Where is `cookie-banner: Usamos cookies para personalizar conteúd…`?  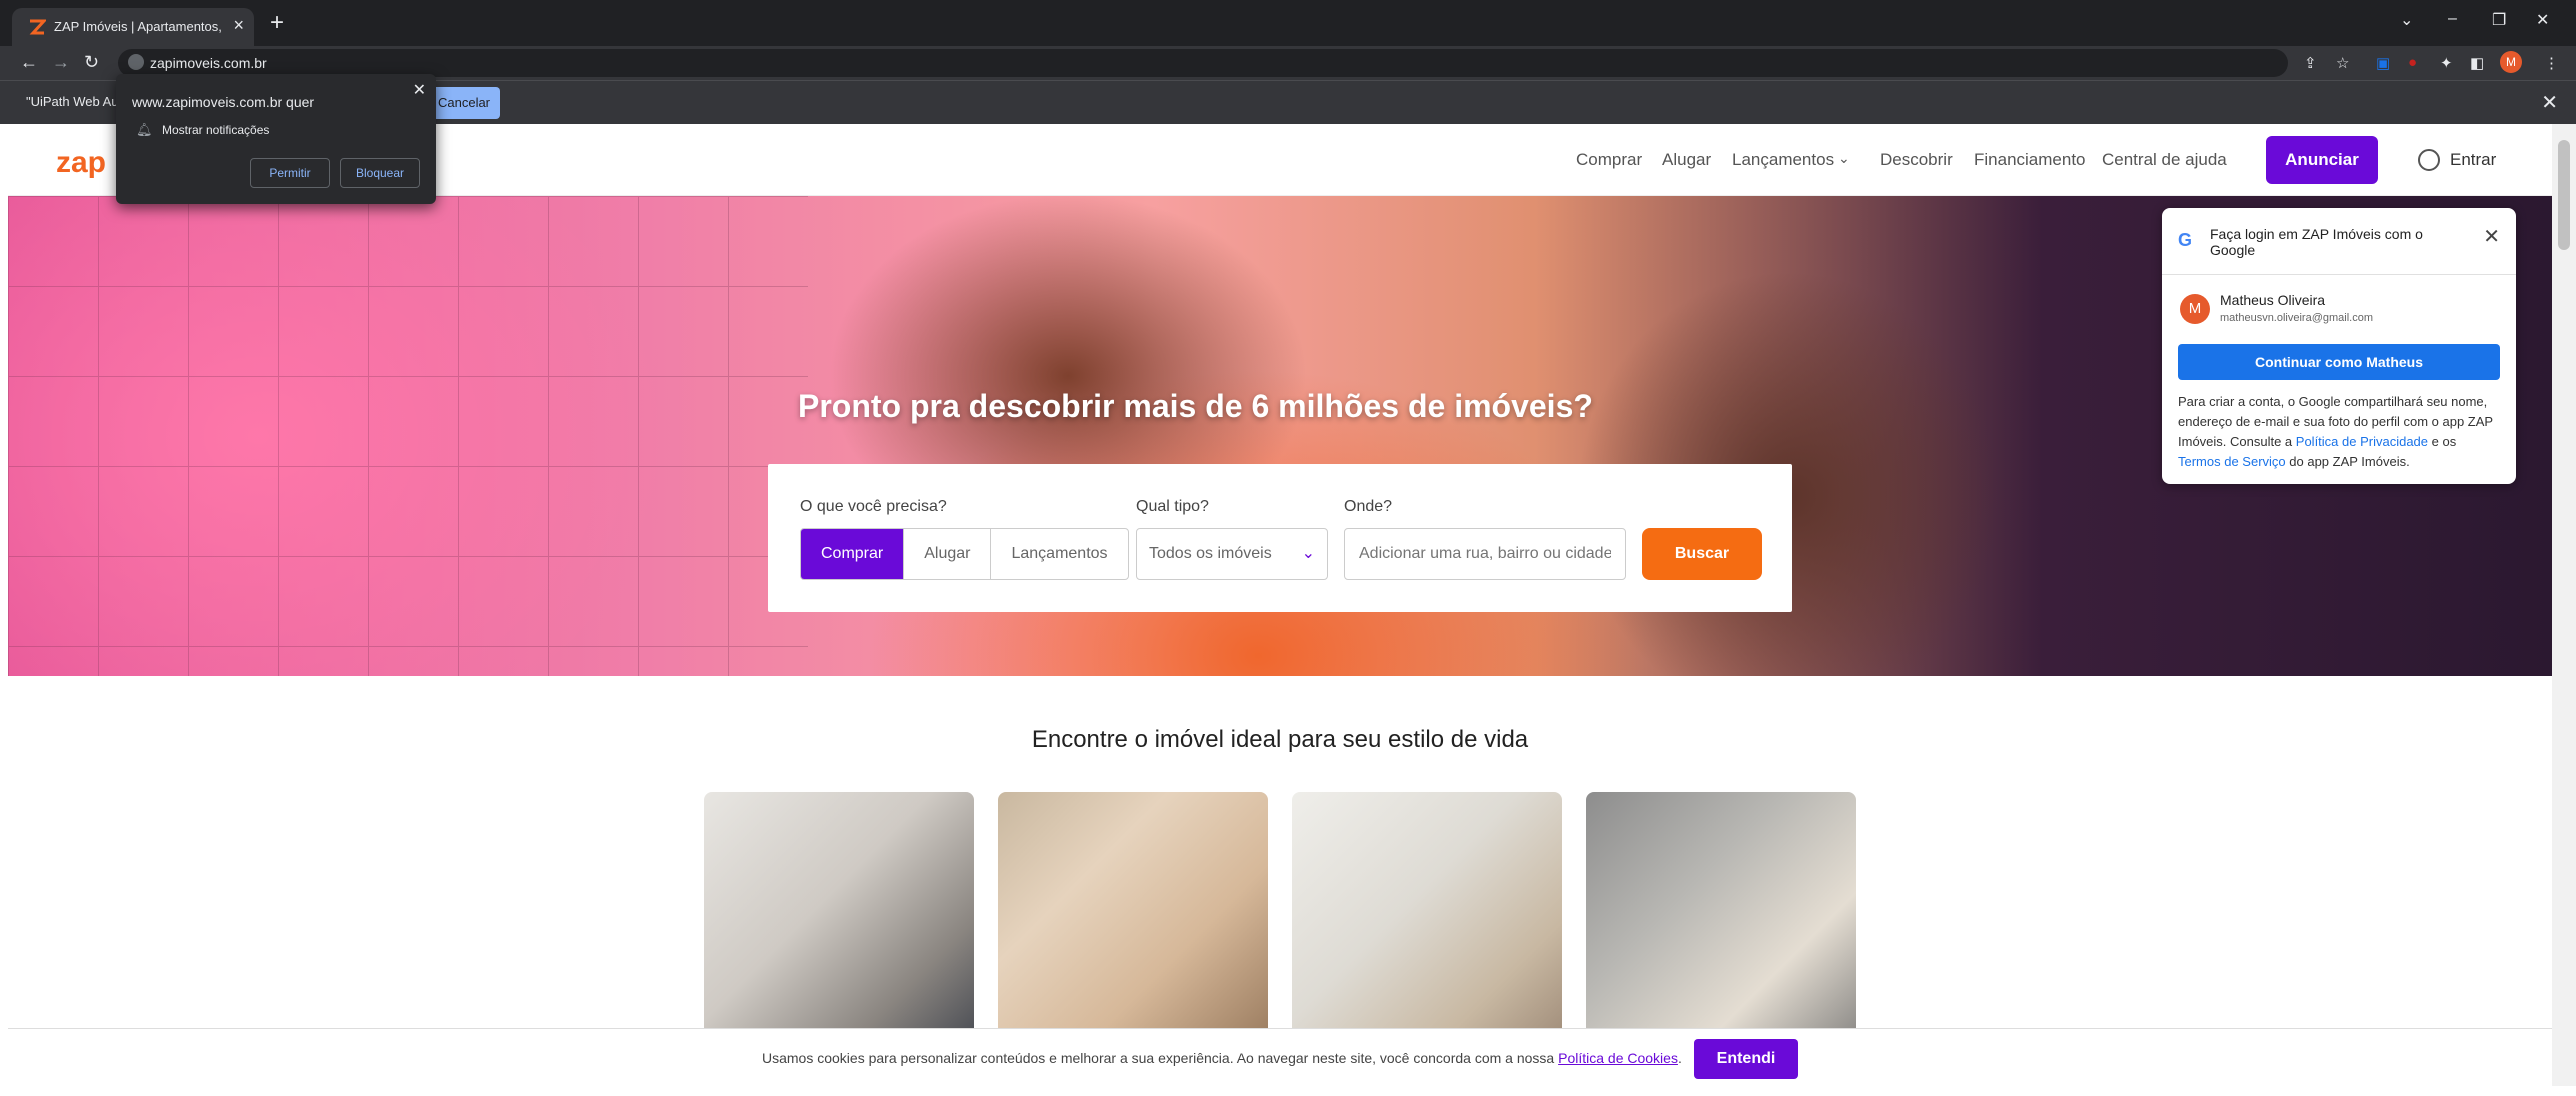
cookie-banner: Usamos cookies para personalizar conteúd… is located at coordinates (1280, 1057).